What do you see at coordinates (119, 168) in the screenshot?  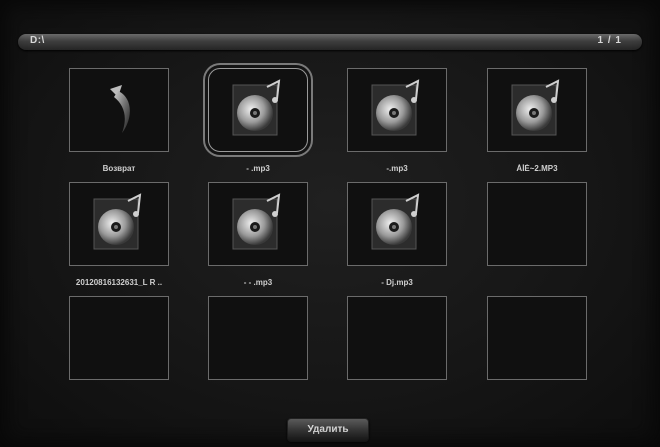 I see `file-label: Возврат` at bounding box center [119, 168].